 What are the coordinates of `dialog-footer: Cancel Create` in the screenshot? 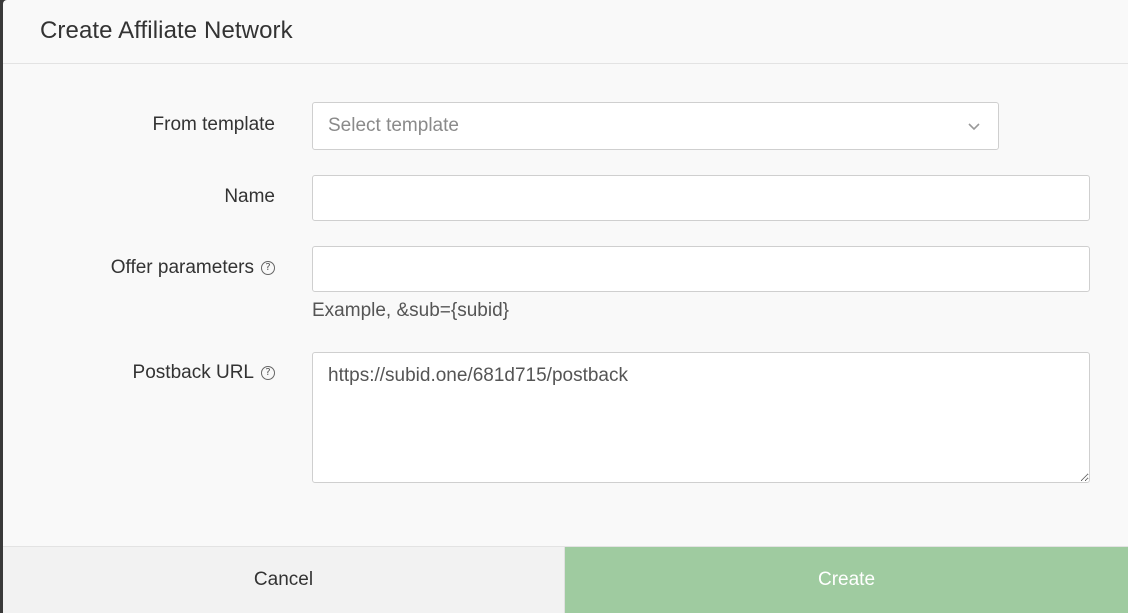 It's located at (565, 579).